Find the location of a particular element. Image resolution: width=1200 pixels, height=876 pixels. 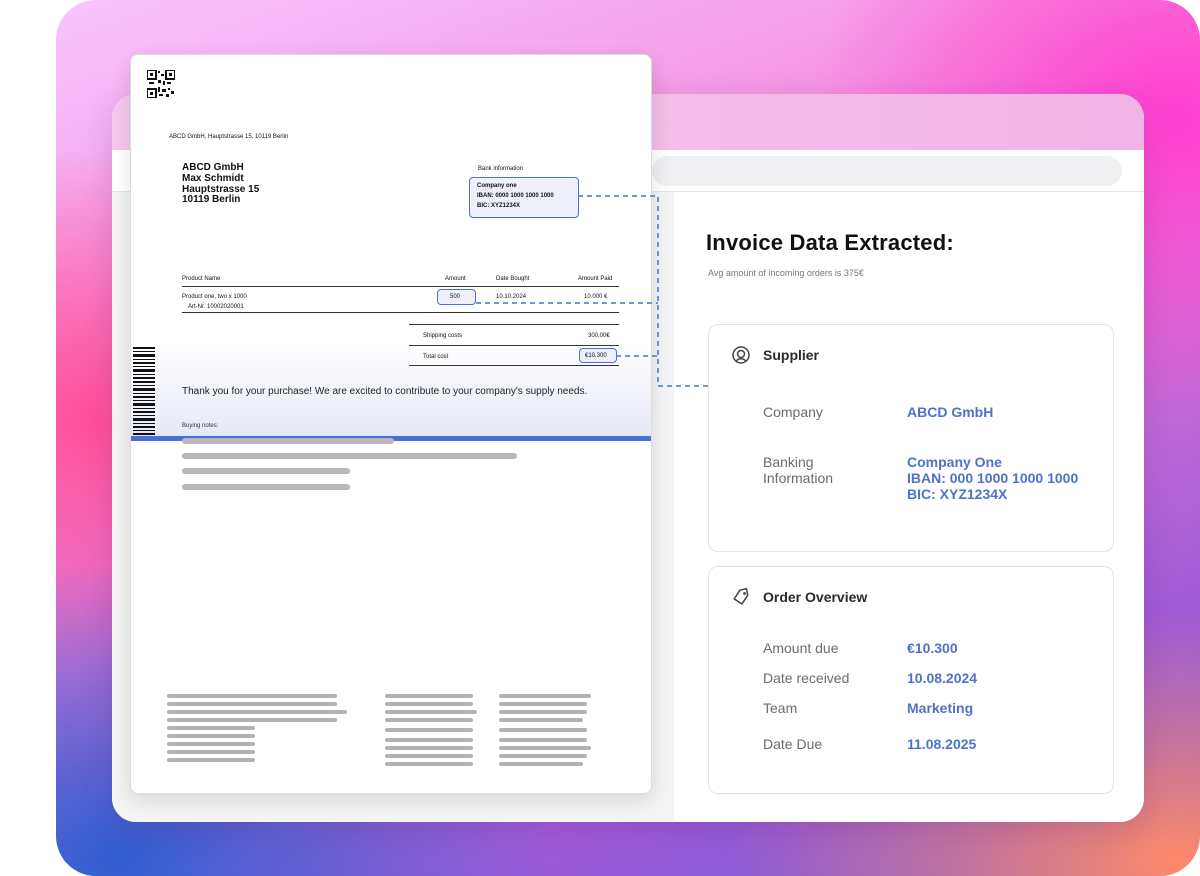

bank-info-line: Company one is located at coordinates (497, 186).